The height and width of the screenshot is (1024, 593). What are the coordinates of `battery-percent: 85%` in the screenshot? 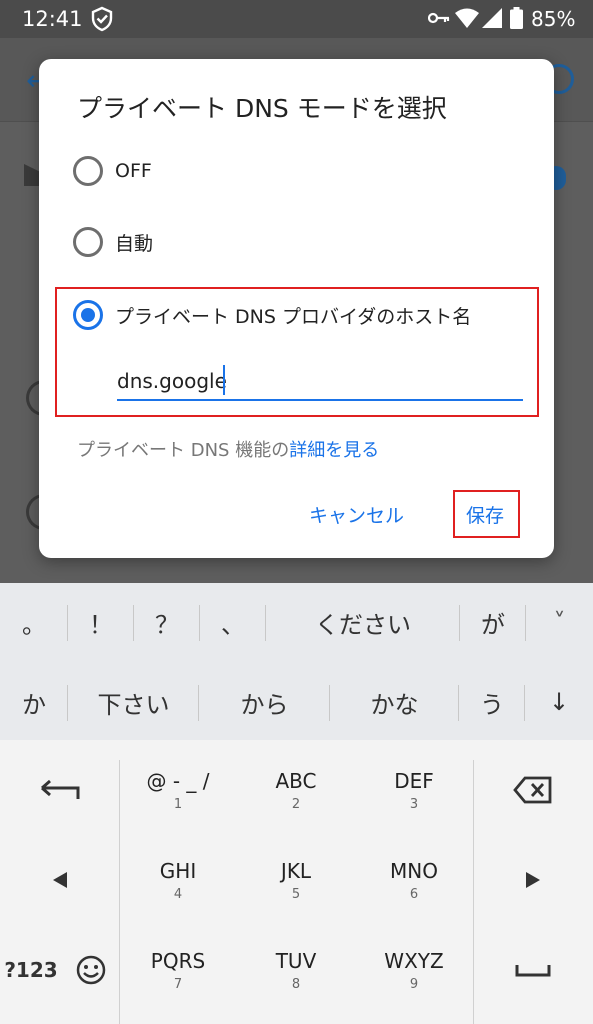 It's located at (553, 19).